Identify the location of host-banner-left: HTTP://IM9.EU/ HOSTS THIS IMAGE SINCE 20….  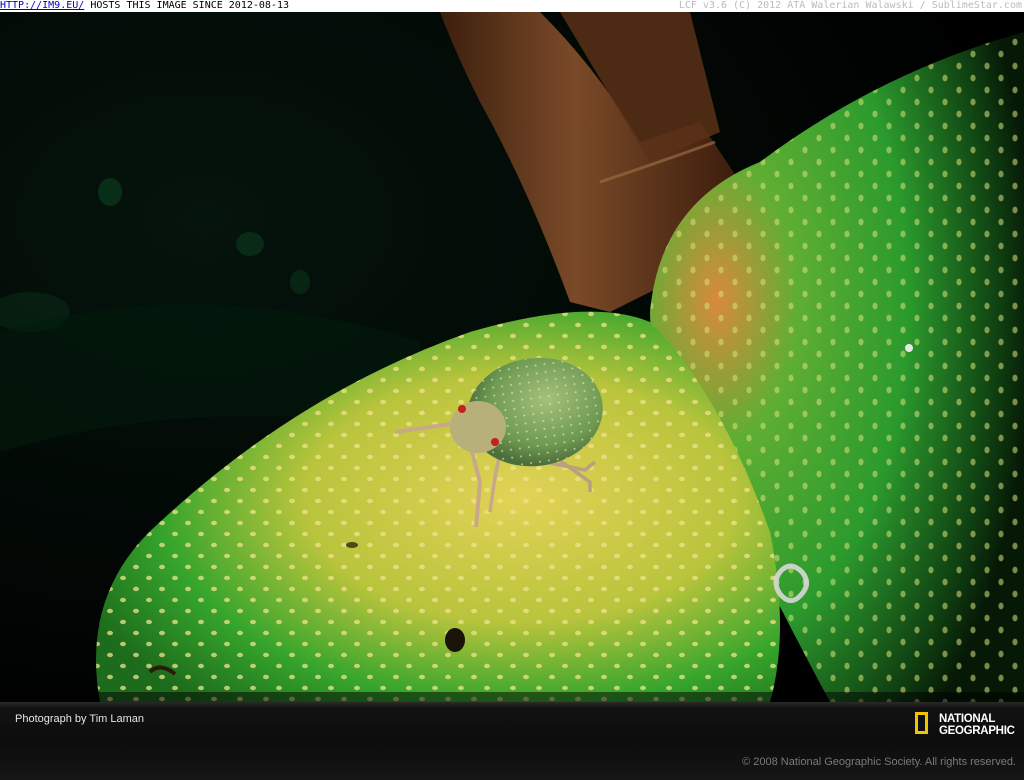
(144, 6).